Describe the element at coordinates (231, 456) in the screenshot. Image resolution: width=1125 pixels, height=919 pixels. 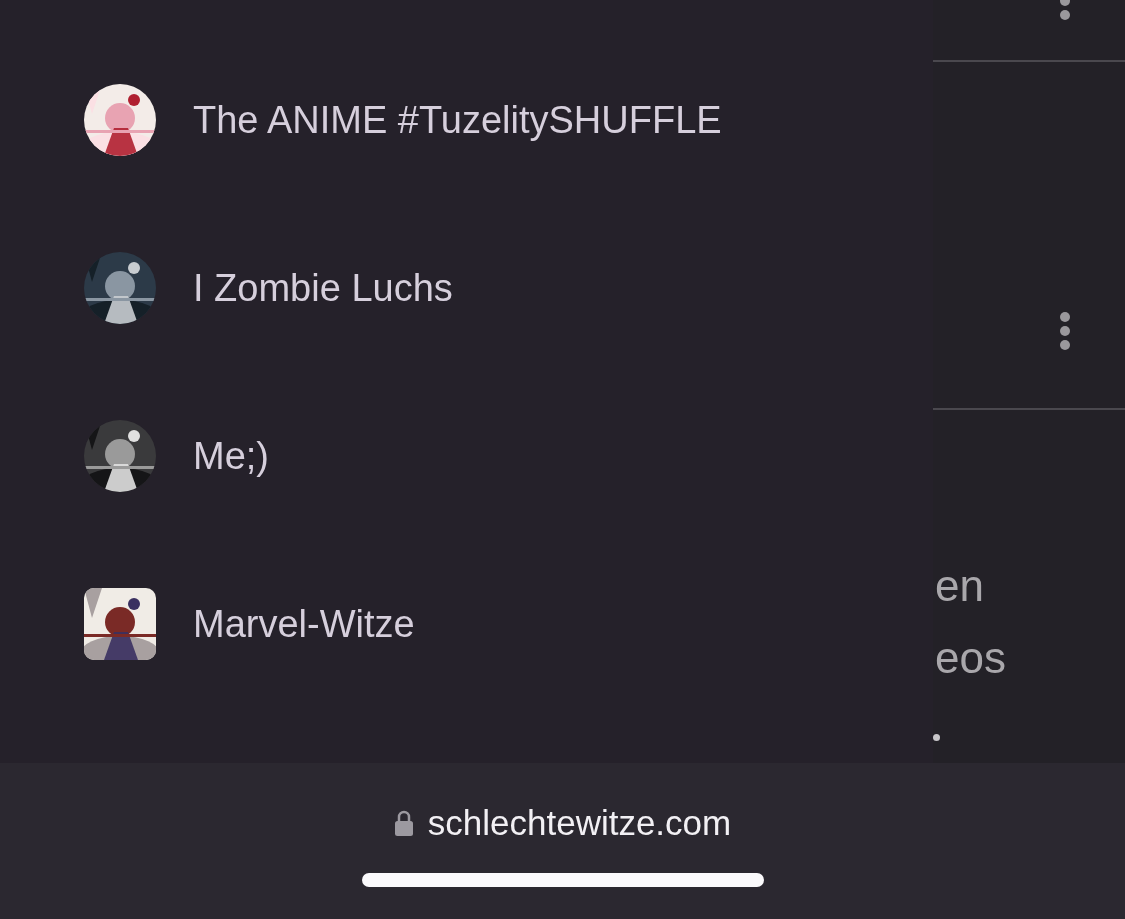
I see `drawer-item: Me;)` at that location.